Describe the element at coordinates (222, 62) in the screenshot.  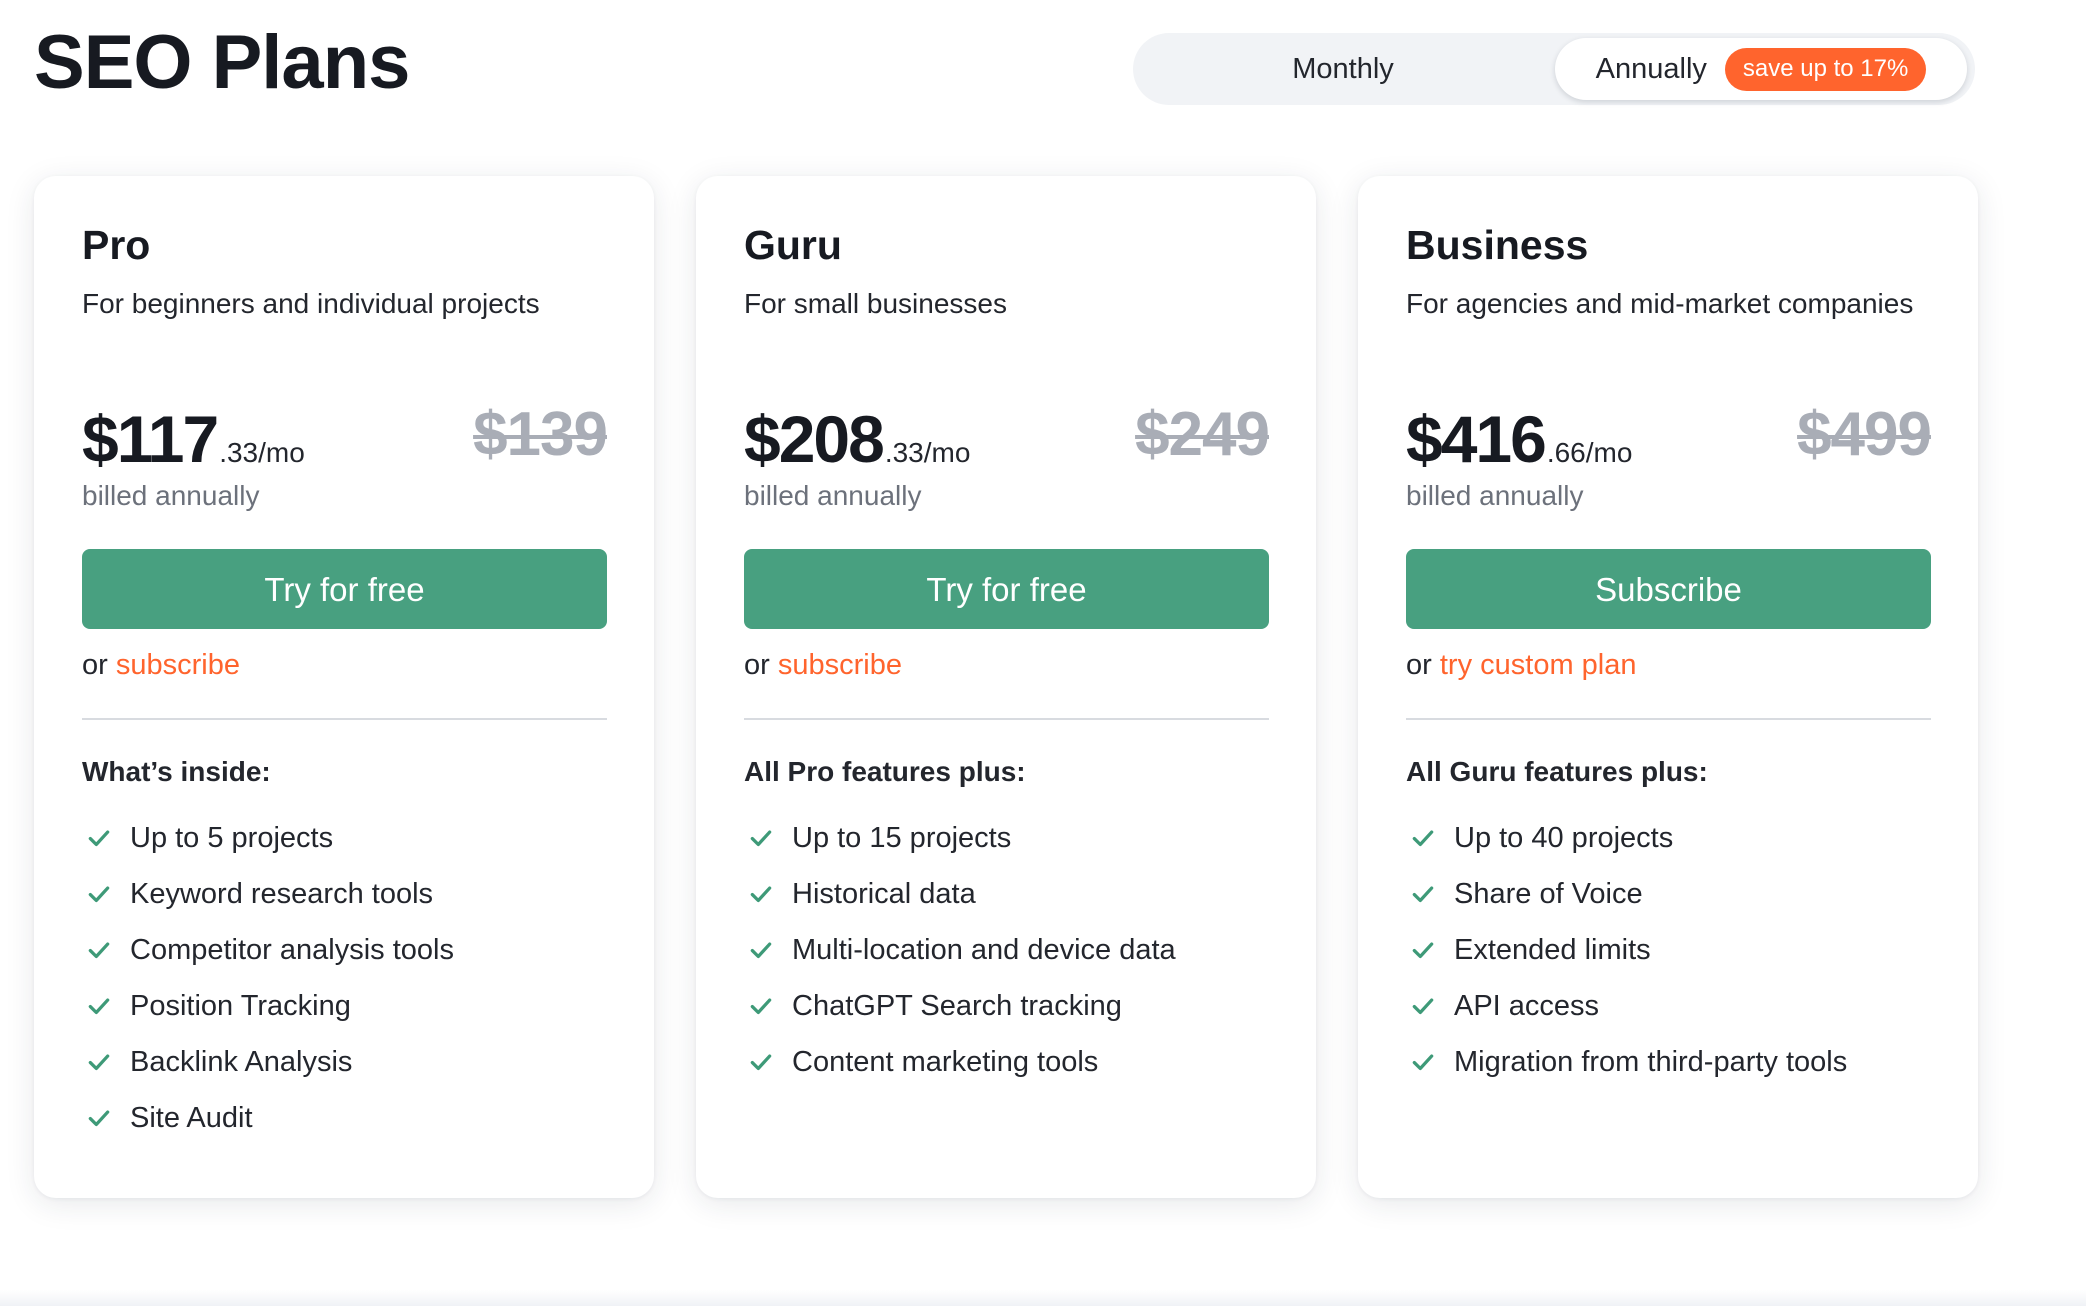
I see `page-title: SEO Plans` at that location.